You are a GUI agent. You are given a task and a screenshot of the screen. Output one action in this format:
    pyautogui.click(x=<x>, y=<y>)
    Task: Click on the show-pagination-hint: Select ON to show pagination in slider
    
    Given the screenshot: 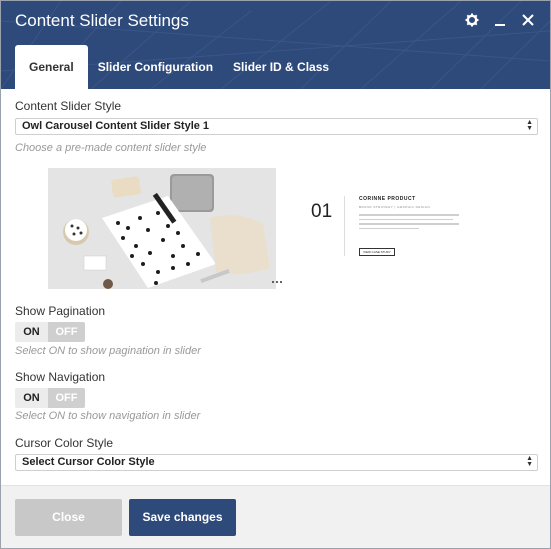 What is the action you would take?
    pyautogui.click(x=108, y=351)
    